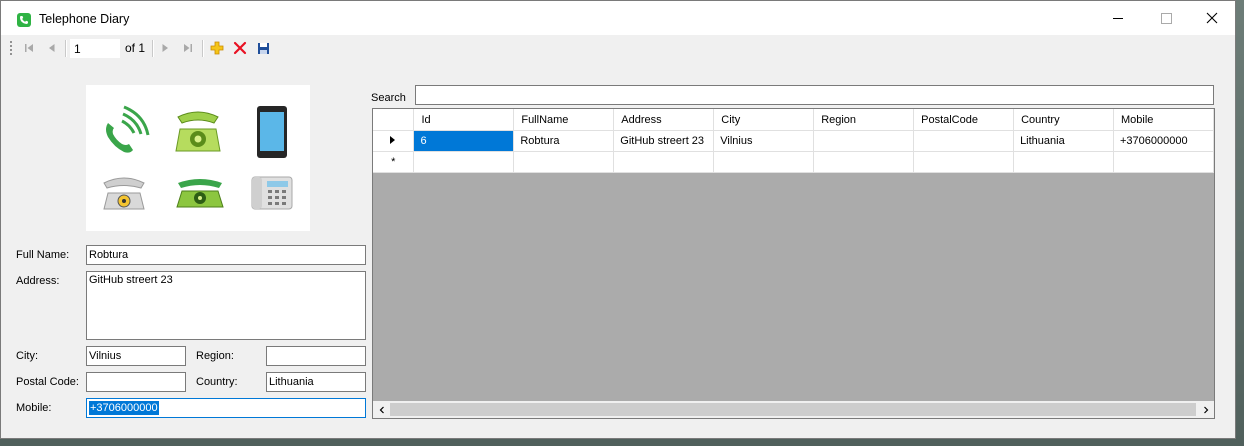  I want to click on row-header, so click(394, 141).